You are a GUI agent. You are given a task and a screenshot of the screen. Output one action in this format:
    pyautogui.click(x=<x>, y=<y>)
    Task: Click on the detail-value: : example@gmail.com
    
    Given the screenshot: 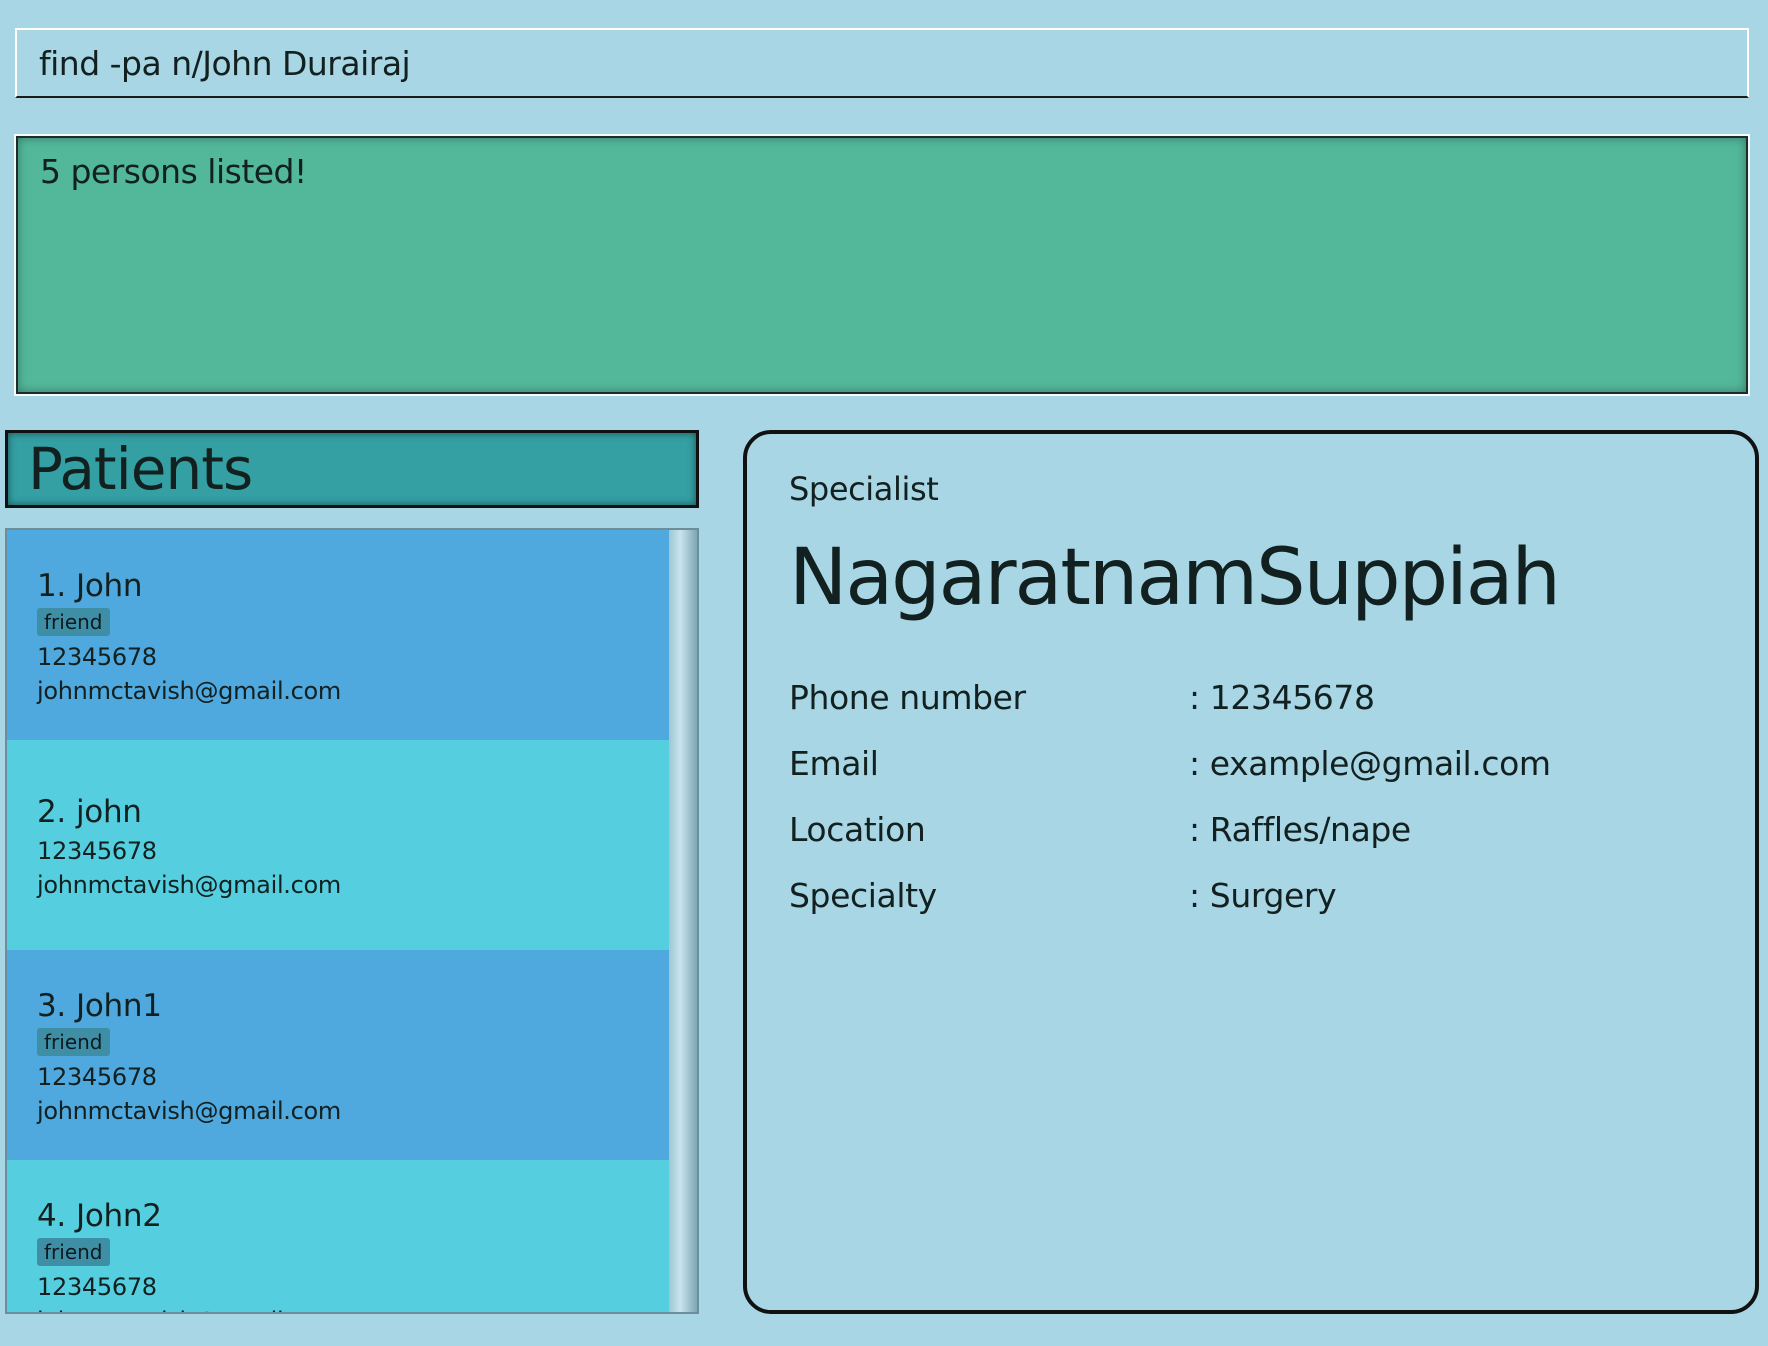 What is the action you would take?
    pyautogui.click(x=1370, y=763)
    